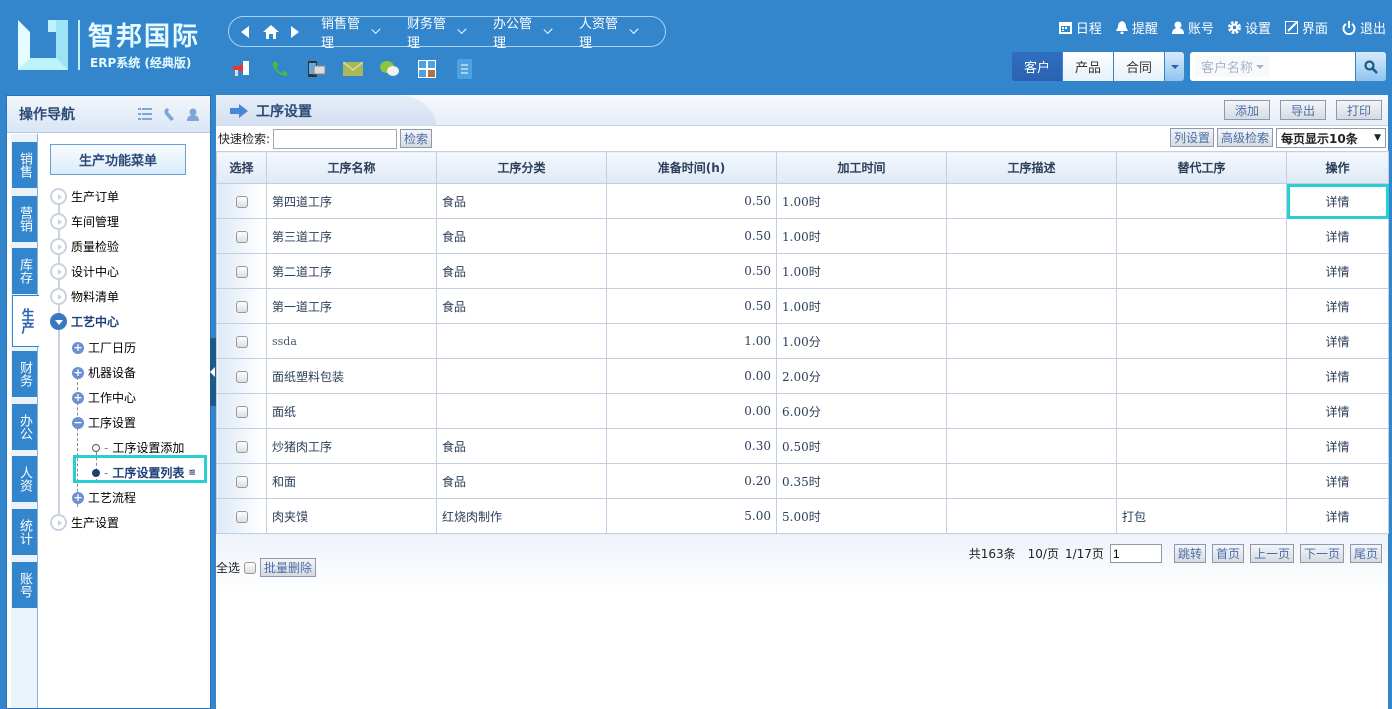  What do you see at coordinates (271, 31) in the screenshot?
I see `nav-home-button` at bounding box center [271, 31].